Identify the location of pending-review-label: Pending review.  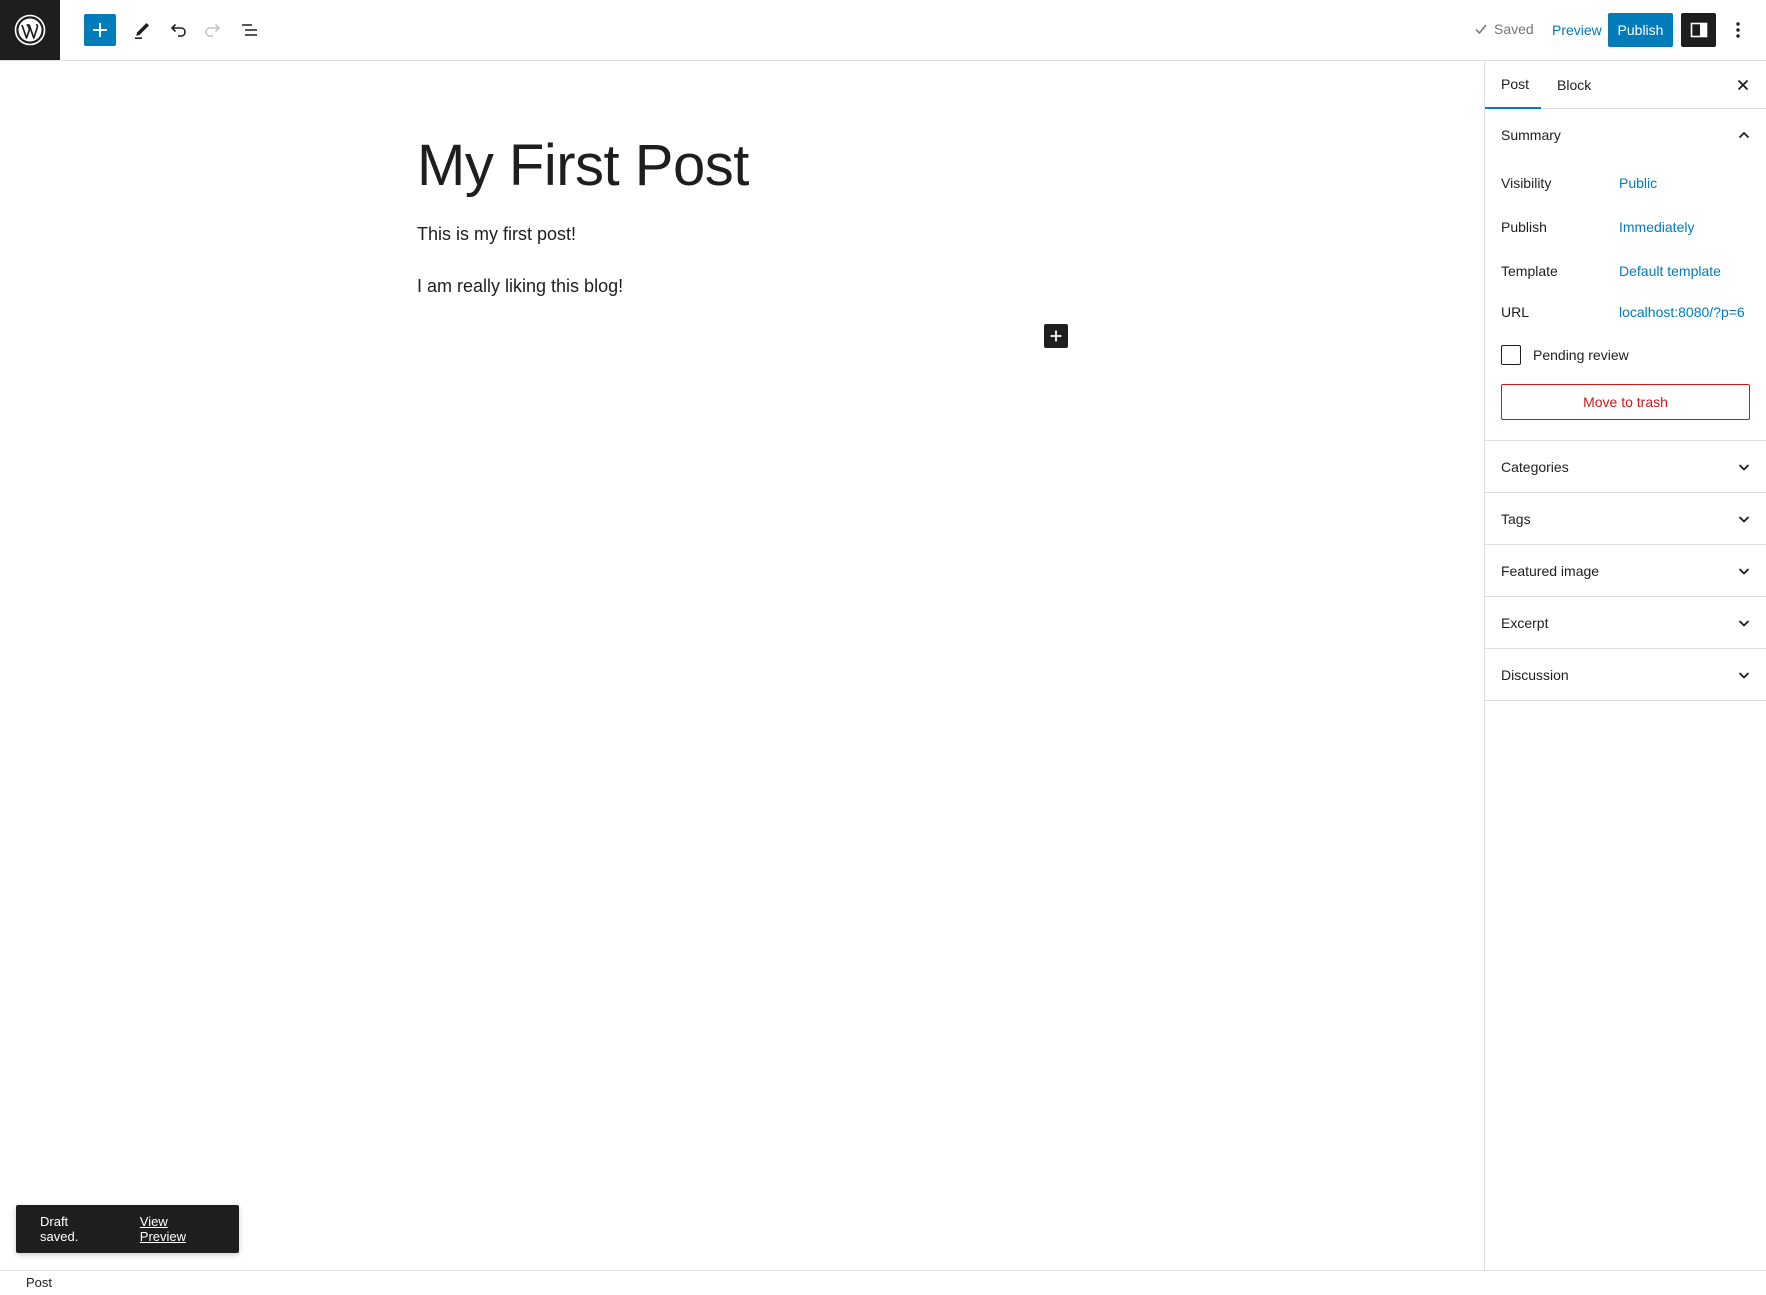
(1581, 355).